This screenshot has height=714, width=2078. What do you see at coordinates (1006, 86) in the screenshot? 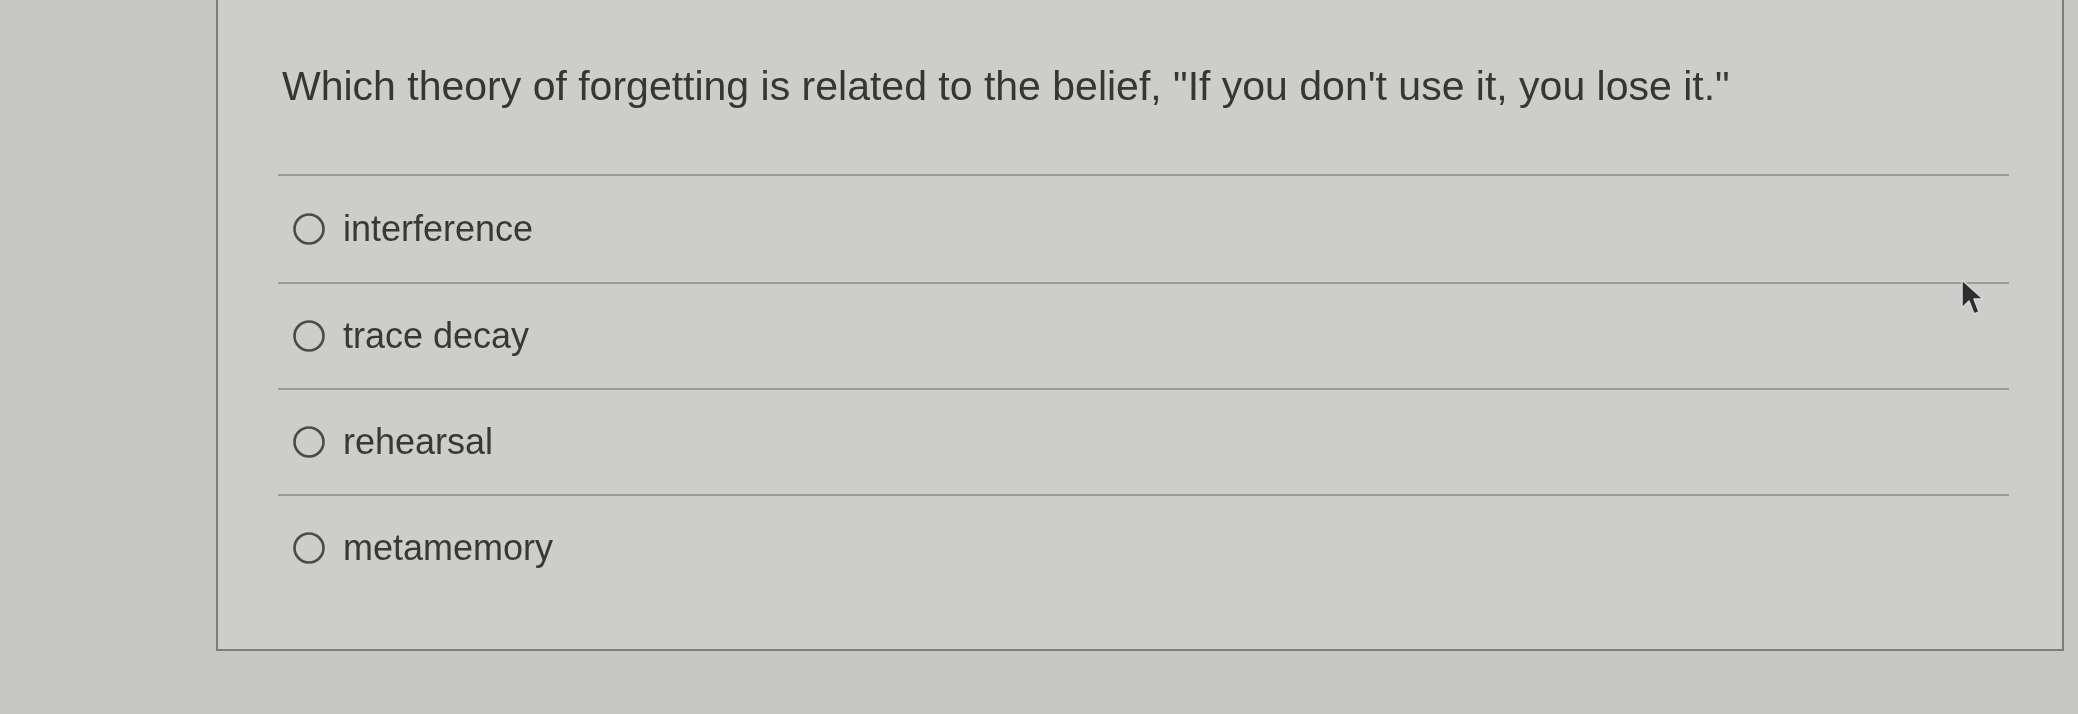
I see `question-text: Which theory of forgetting is related to the belief, "If you don't use it, you lose it."` at bounding box center [1006, 86].